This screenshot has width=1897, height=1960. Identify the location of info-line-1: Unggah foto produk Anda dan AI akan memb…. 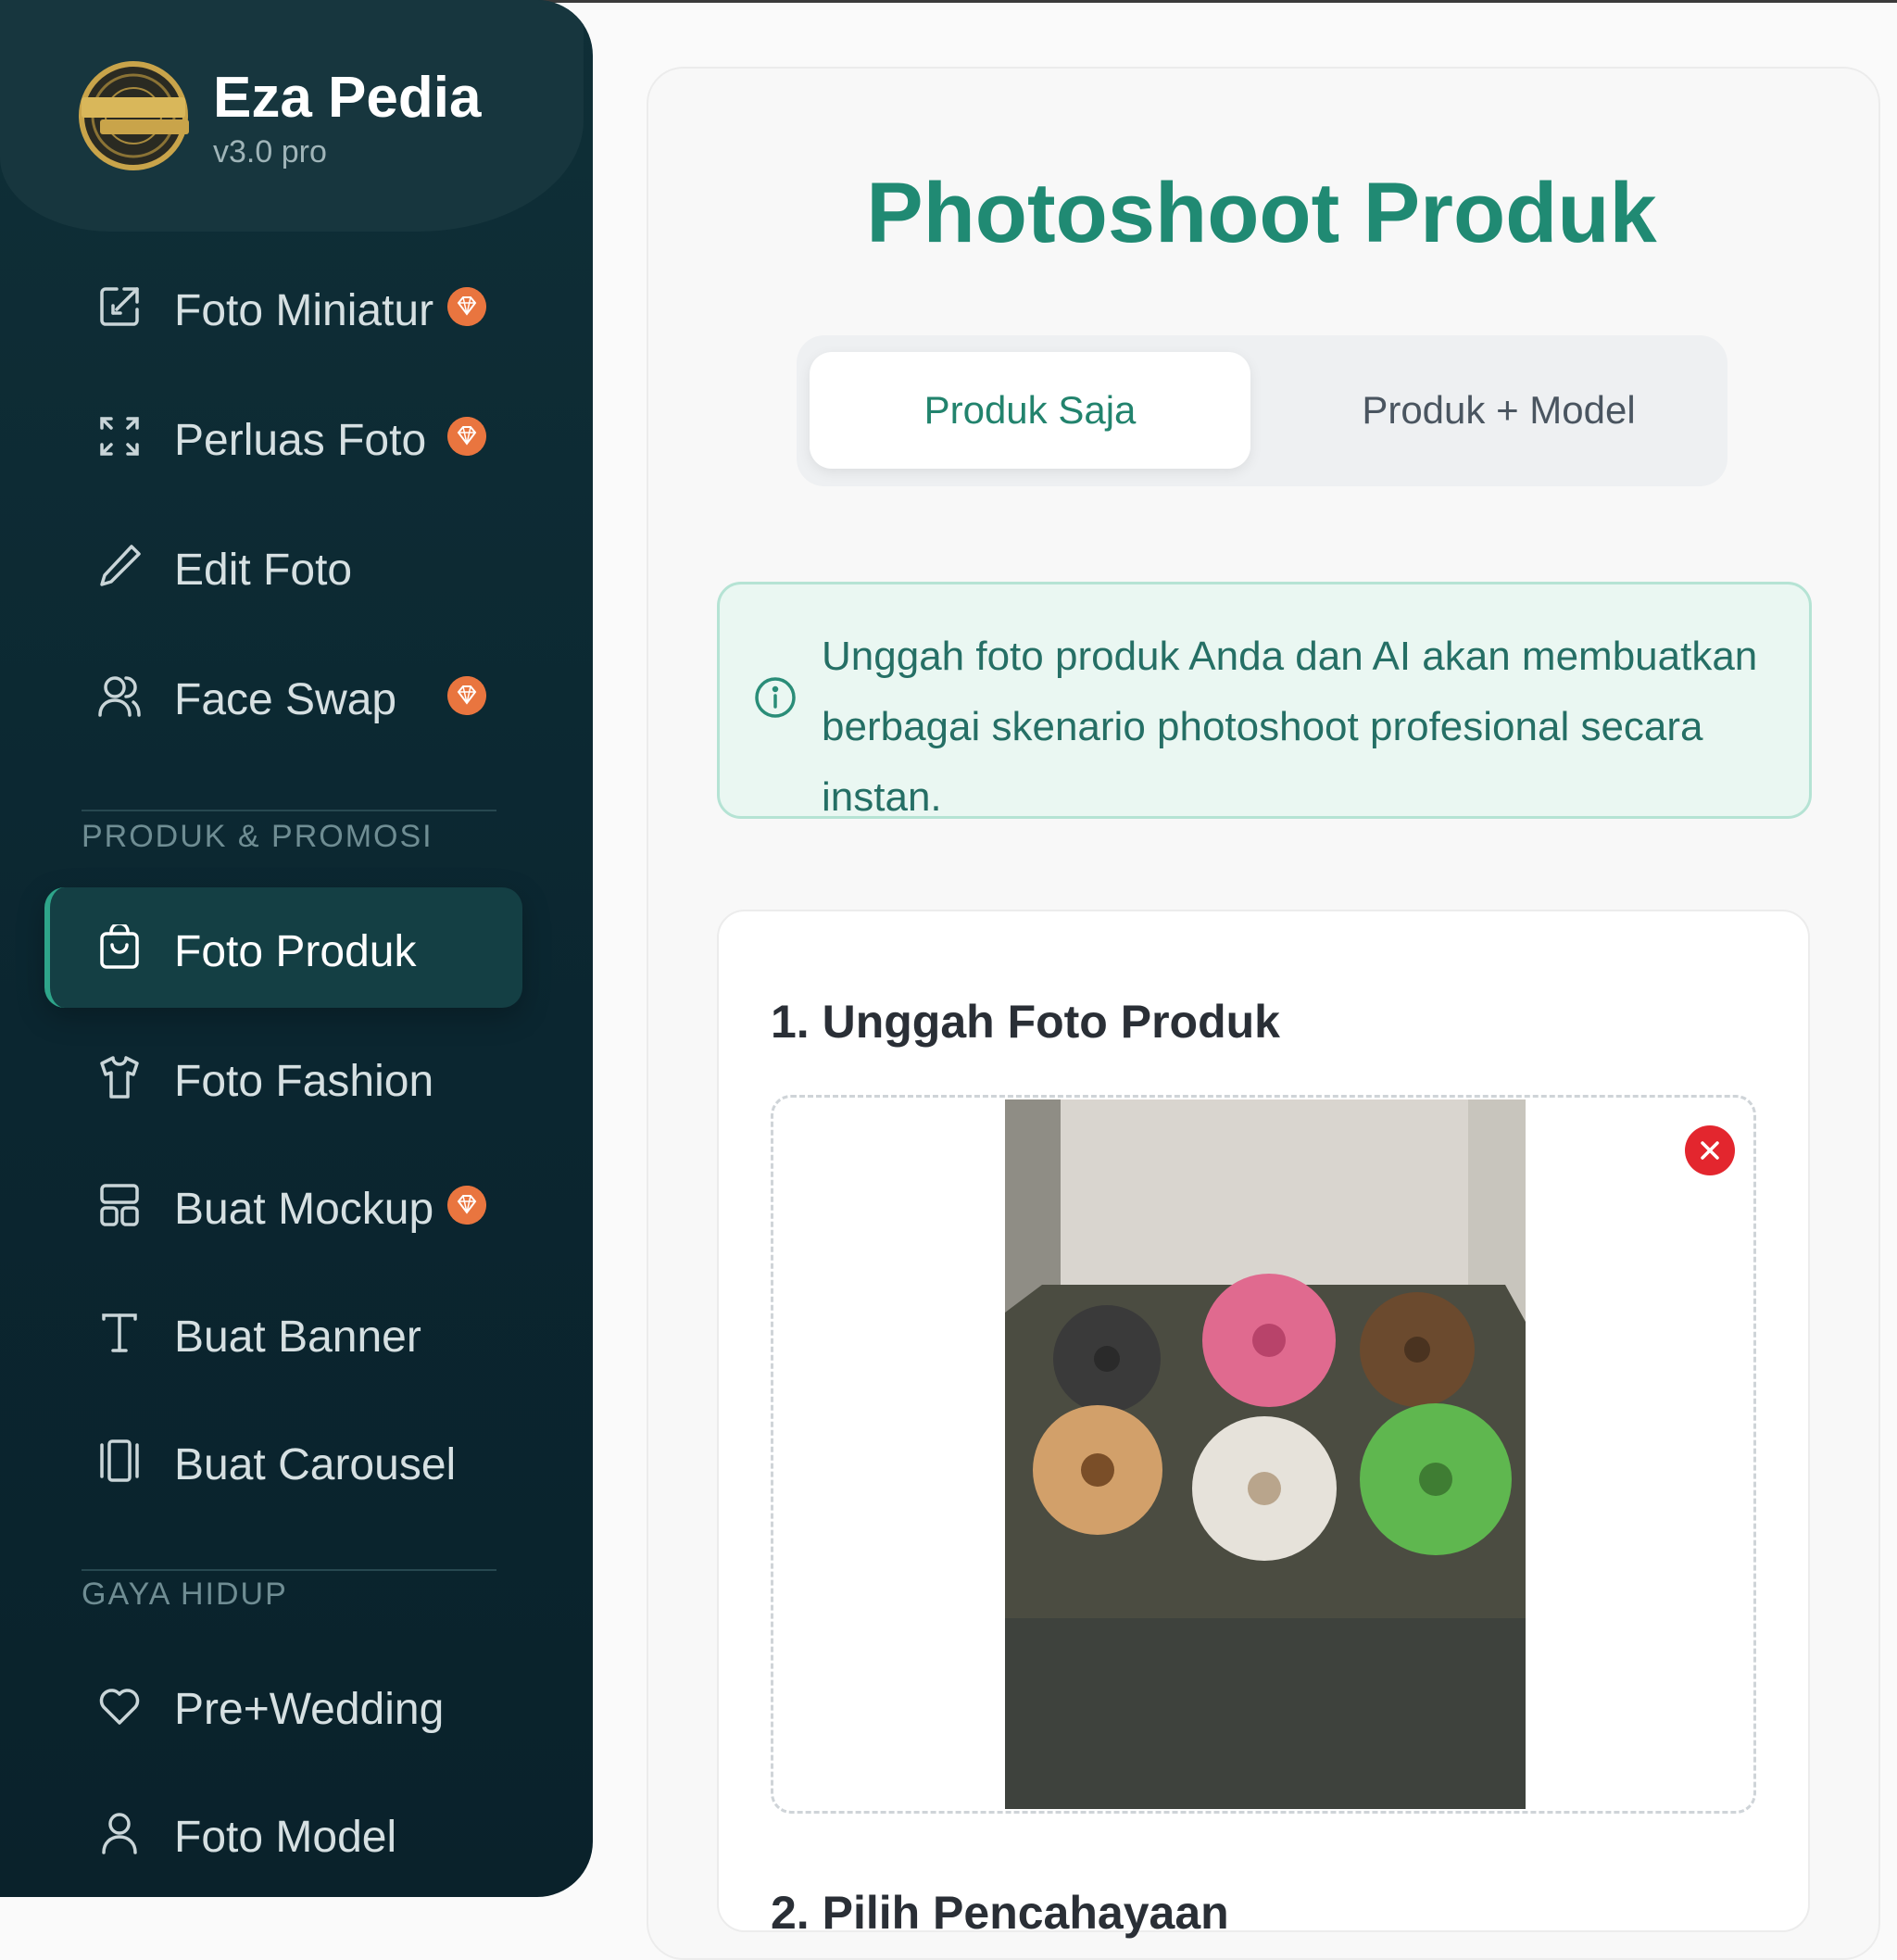
(1290, 656).